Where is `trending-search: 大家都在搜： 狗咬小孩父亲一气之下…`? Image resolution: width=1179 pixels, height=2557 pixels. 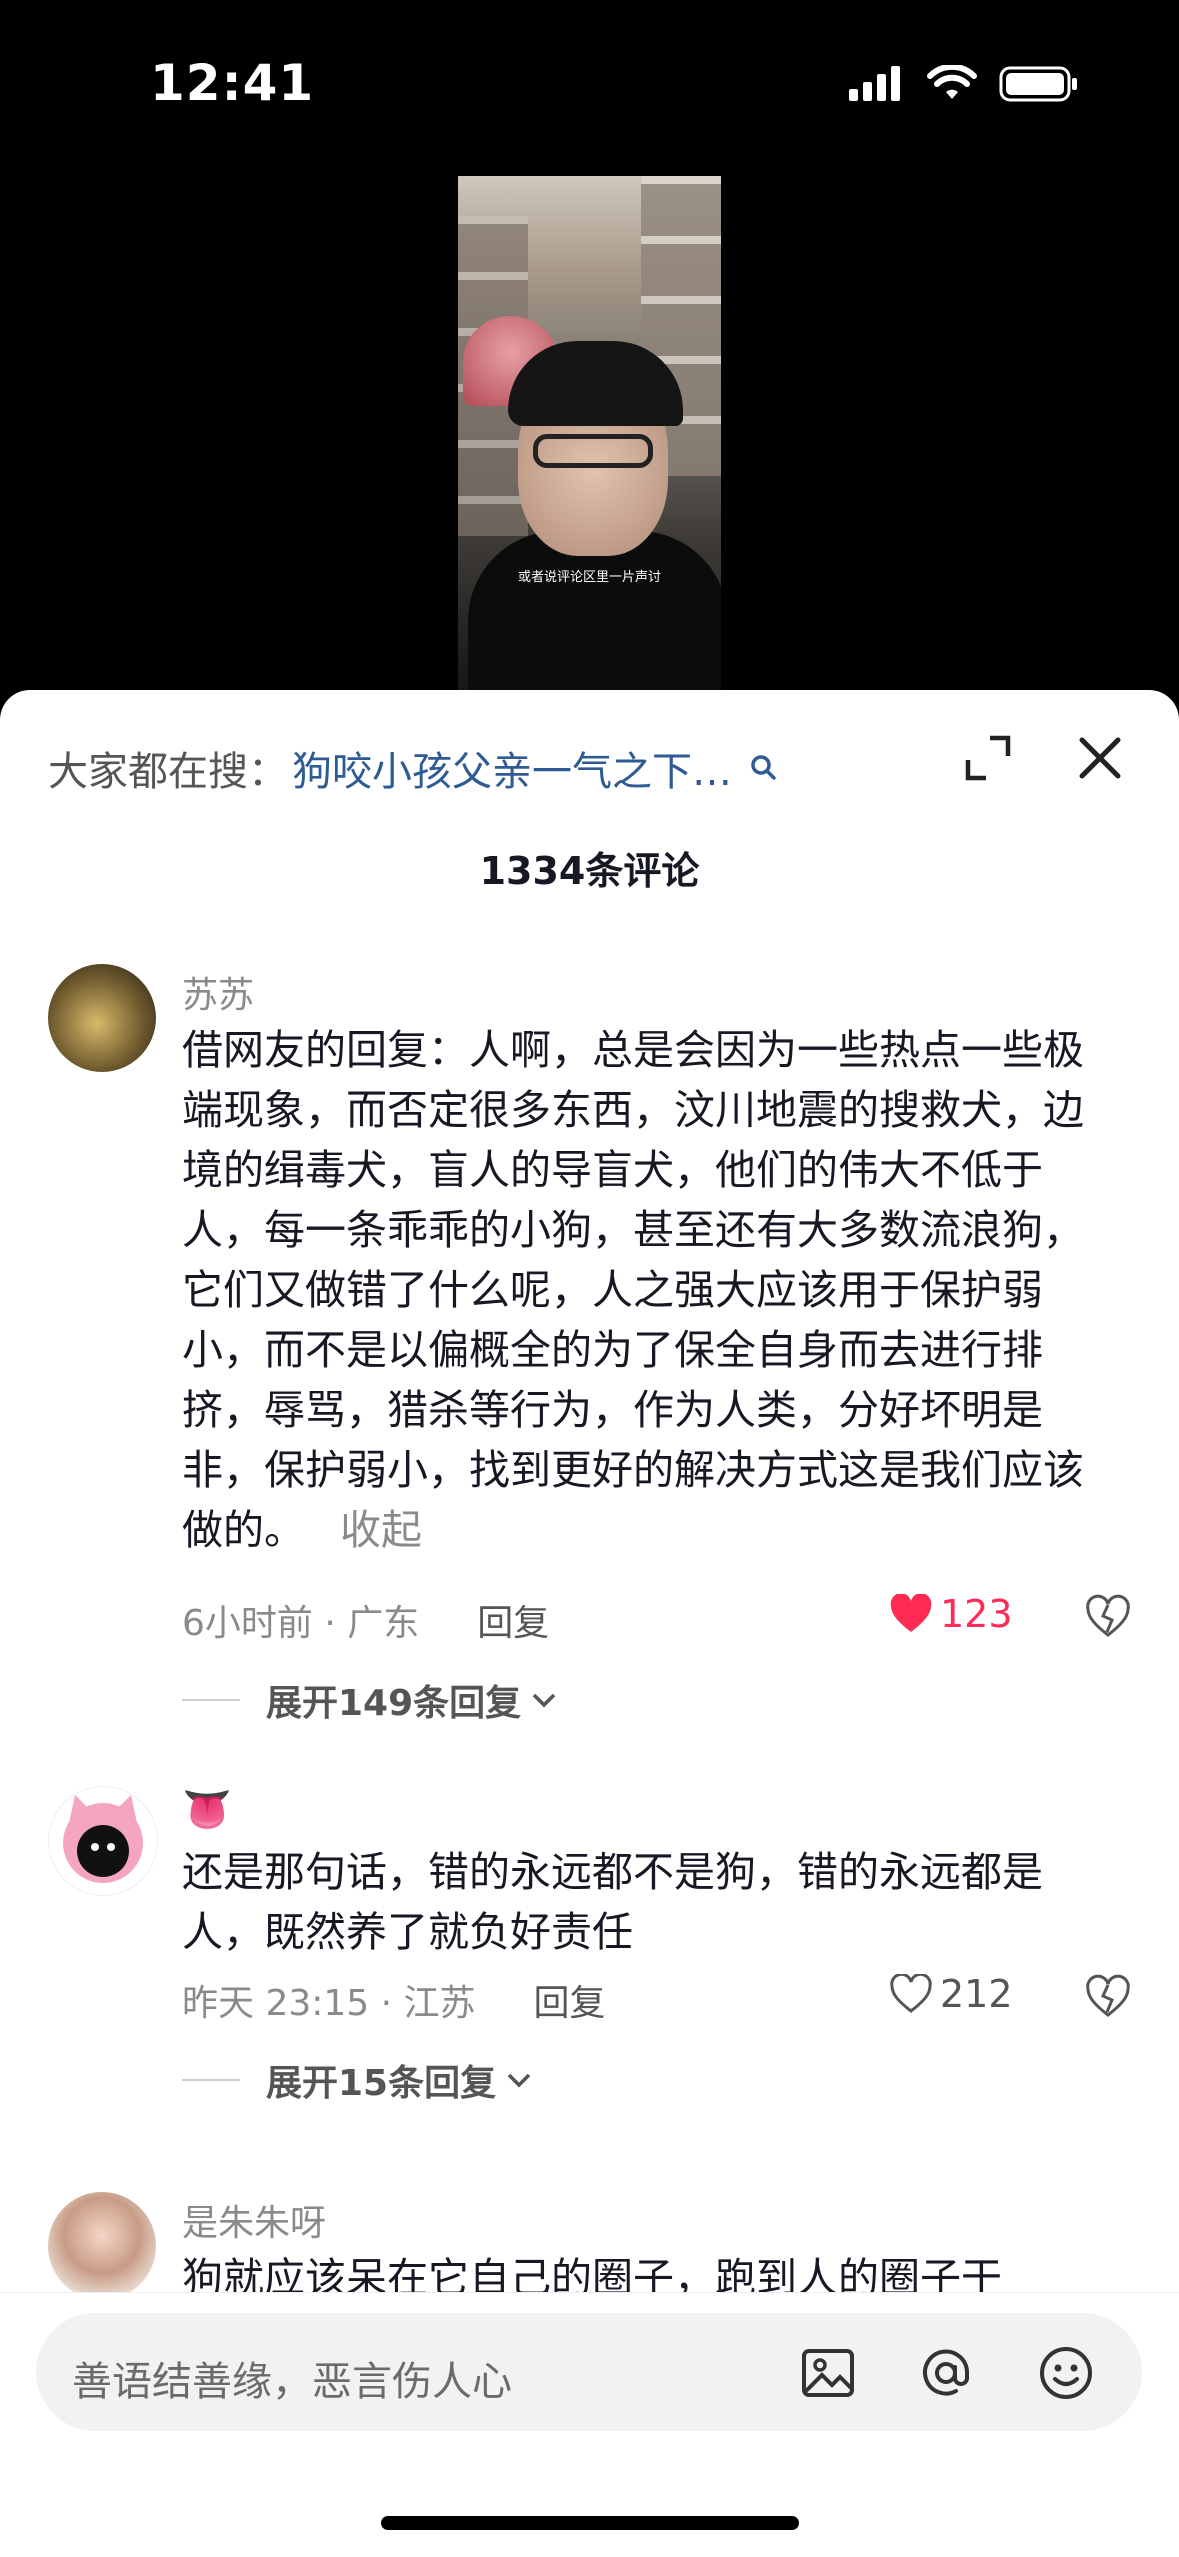
trending-search: 大家都在搜： 狗咬小孩父亲一气之下… is located at coordinates (498, 768).